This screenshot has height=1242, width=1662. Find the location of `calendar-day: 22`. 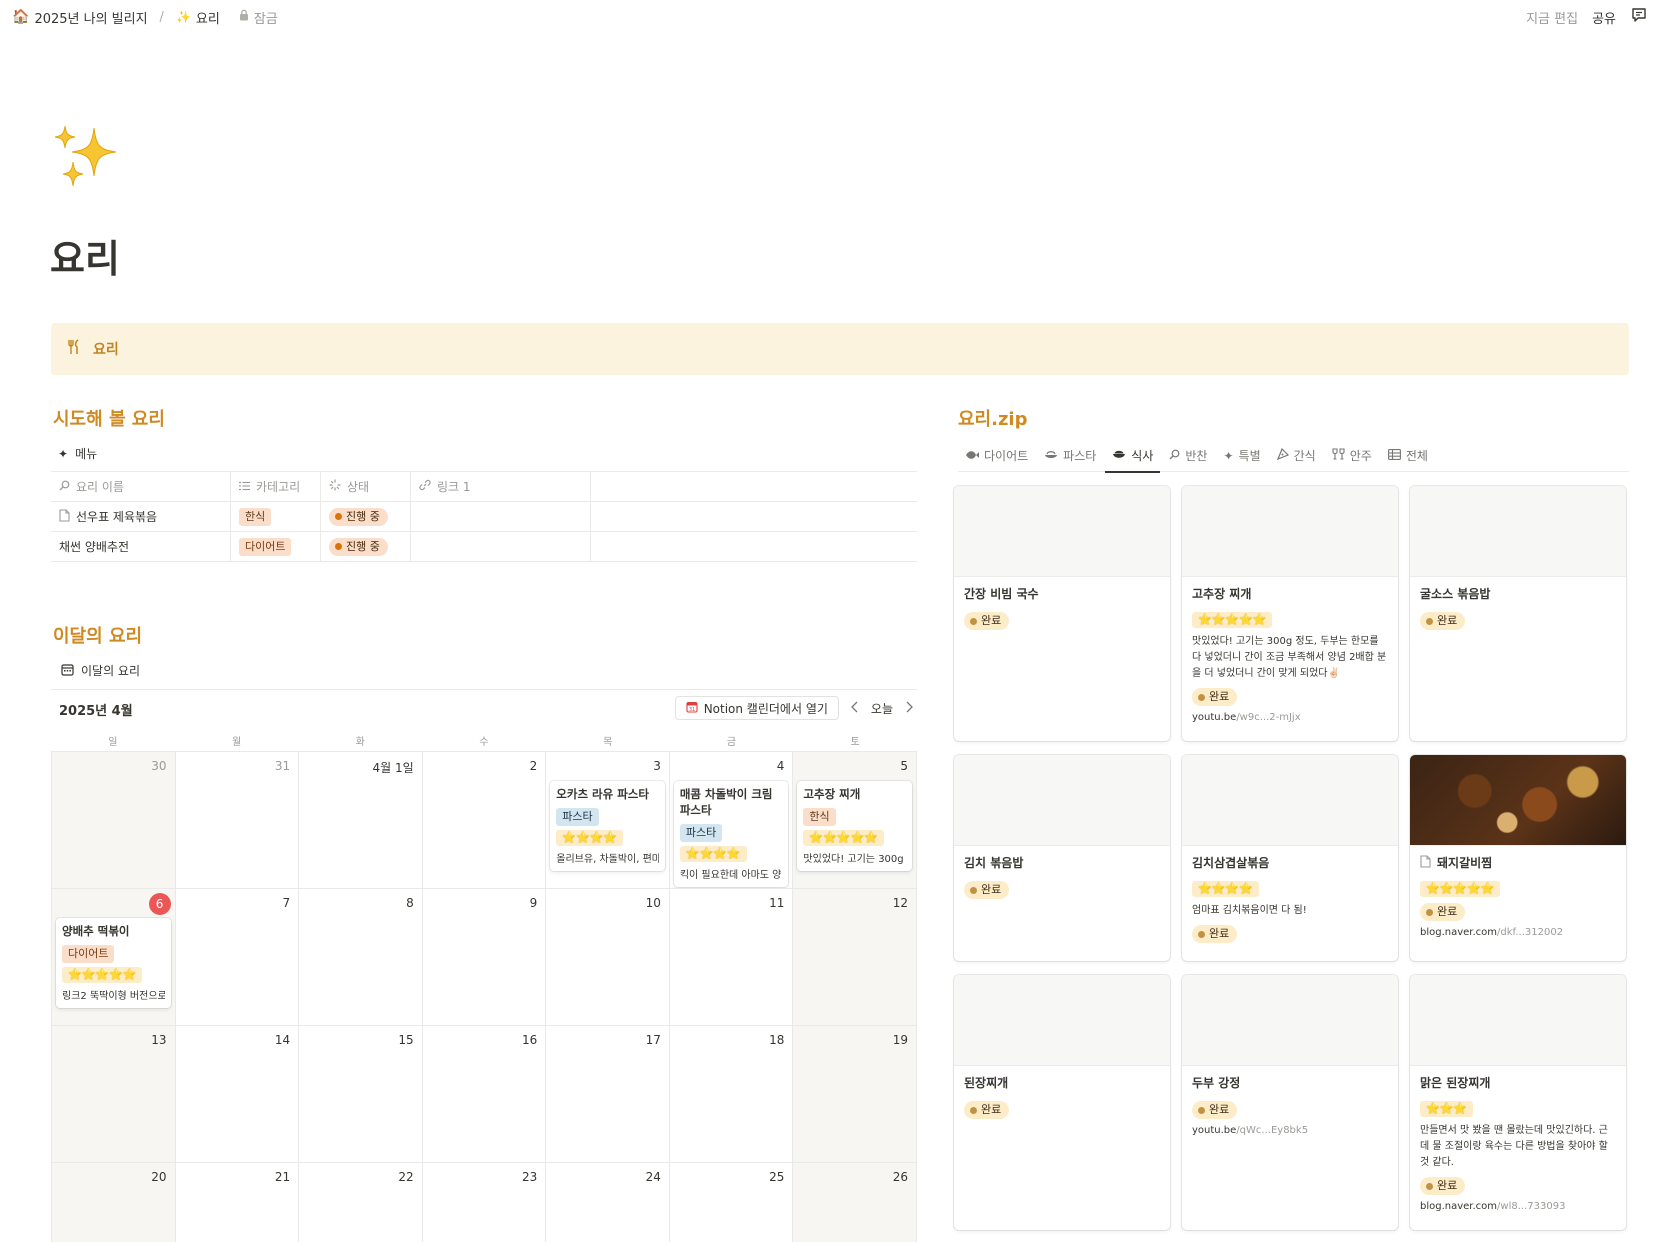

calendar-day: 22 is located at coordinates (361, 1202).